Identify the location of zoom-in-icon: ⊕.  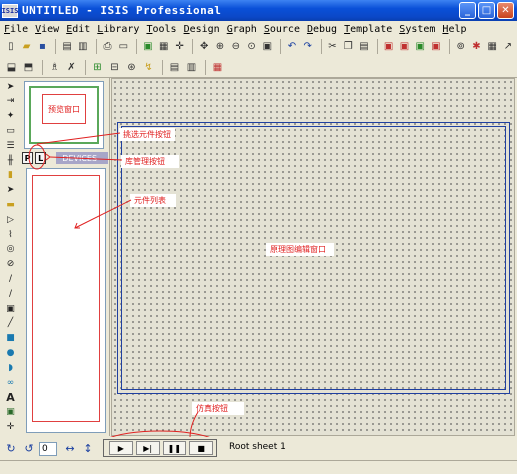
(220, 46).